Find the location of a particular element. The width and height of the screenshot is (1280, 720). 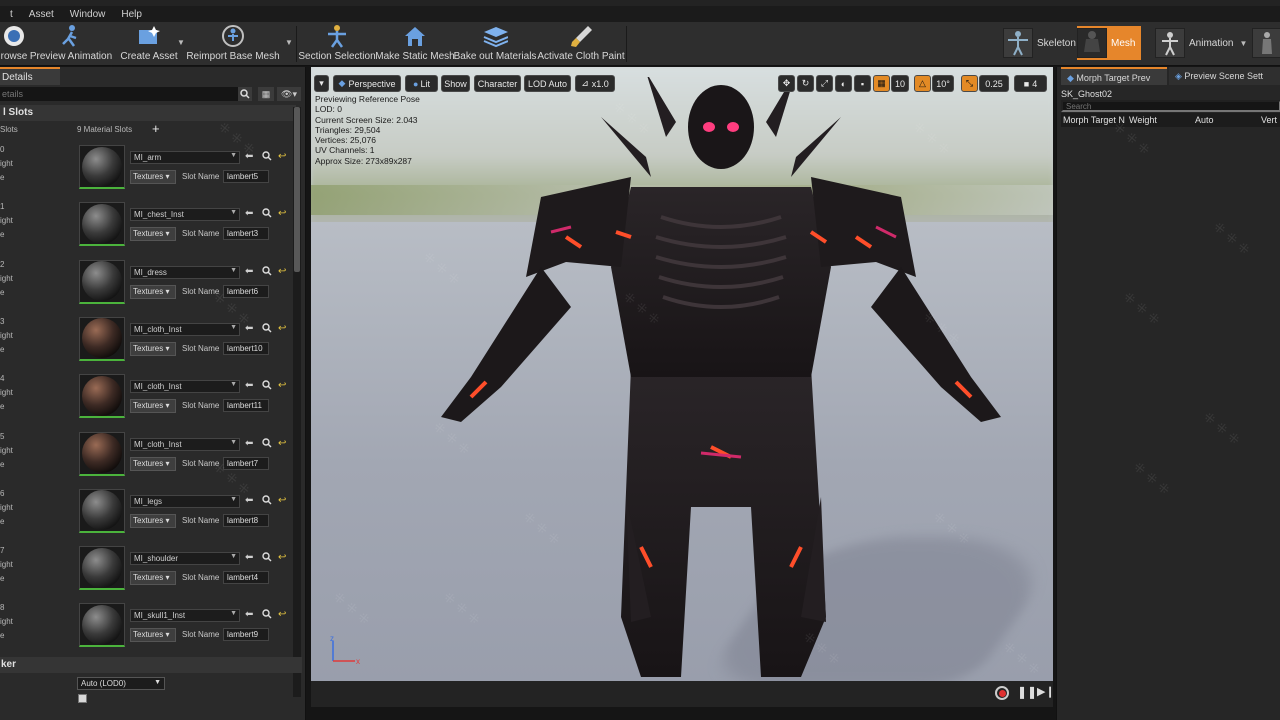

material-dropdown: MI_skull1_Inst ▼ is located at coordinates (185, 616).